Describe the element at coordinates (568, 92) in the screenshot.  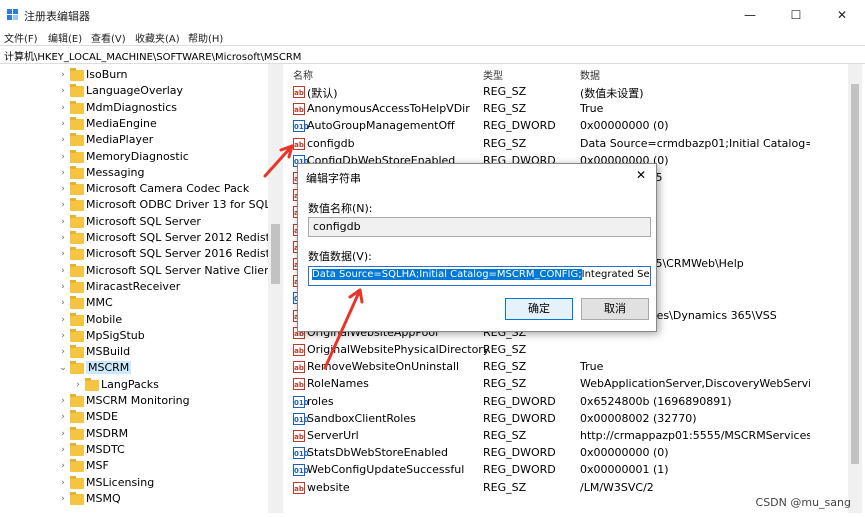
I see `value-row: ab (默认) REG_SZ (数值未设置)` at that location.